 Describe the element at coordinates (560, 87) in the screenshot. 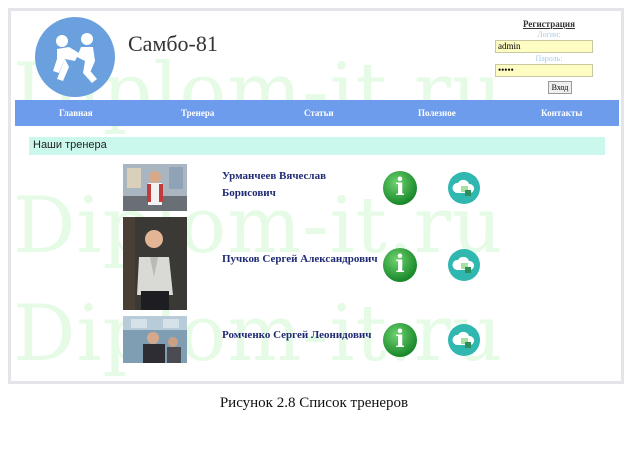

I see `login-button: Вход` at that location.